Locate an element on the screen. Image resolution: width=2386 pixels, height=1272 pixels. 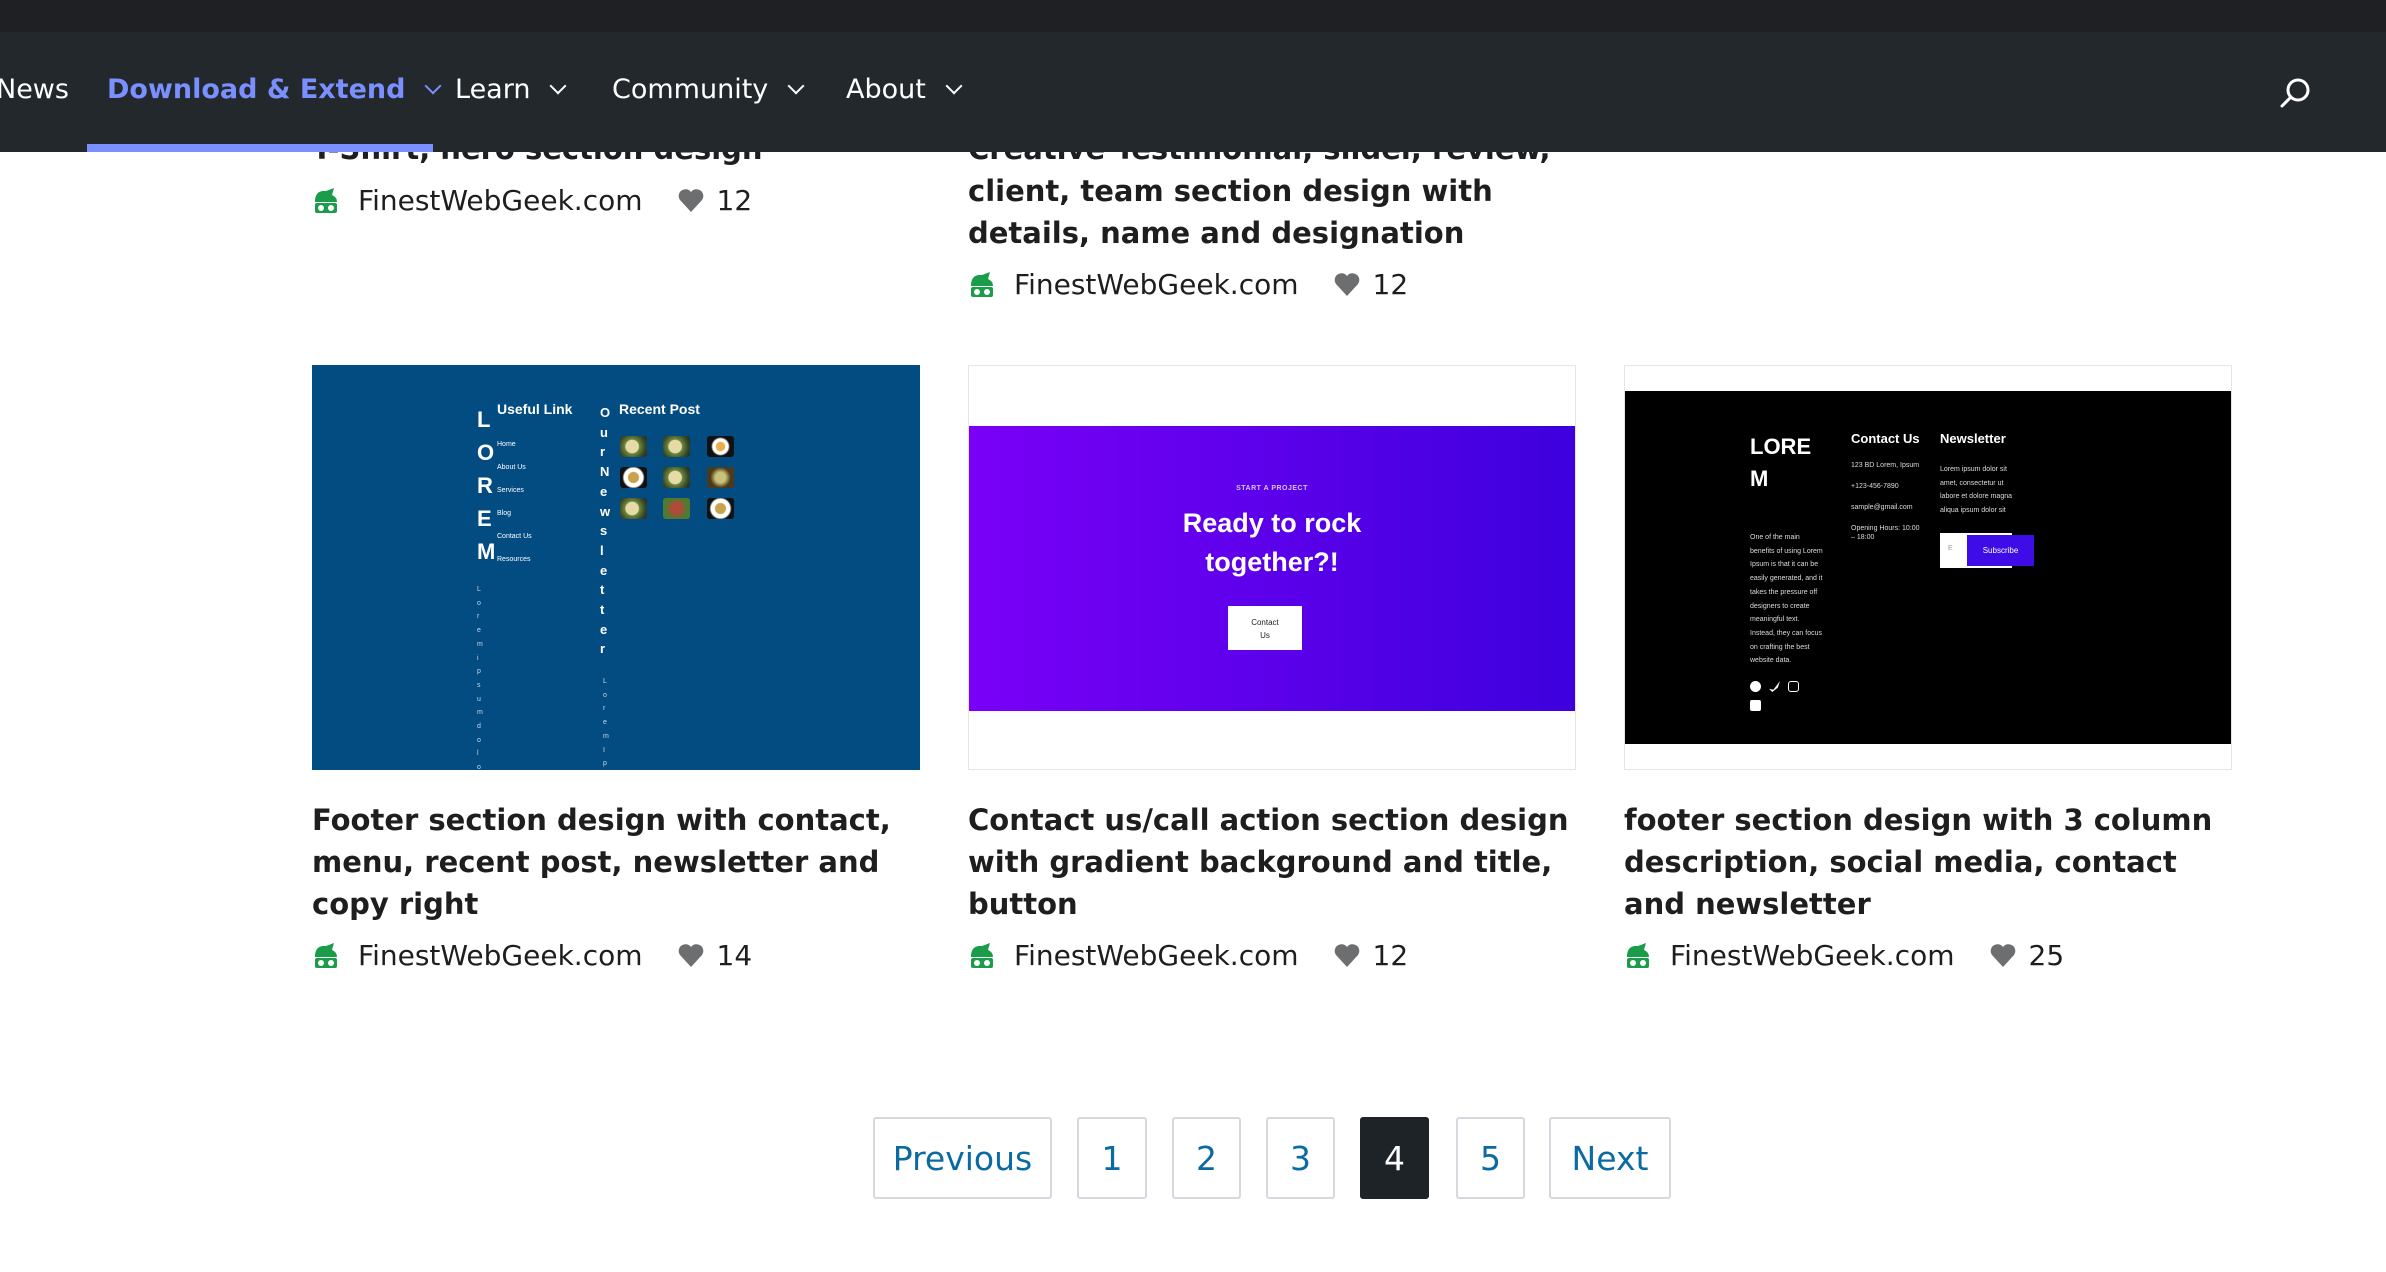
lorem-letter: r is located at coordinates (604, 709).